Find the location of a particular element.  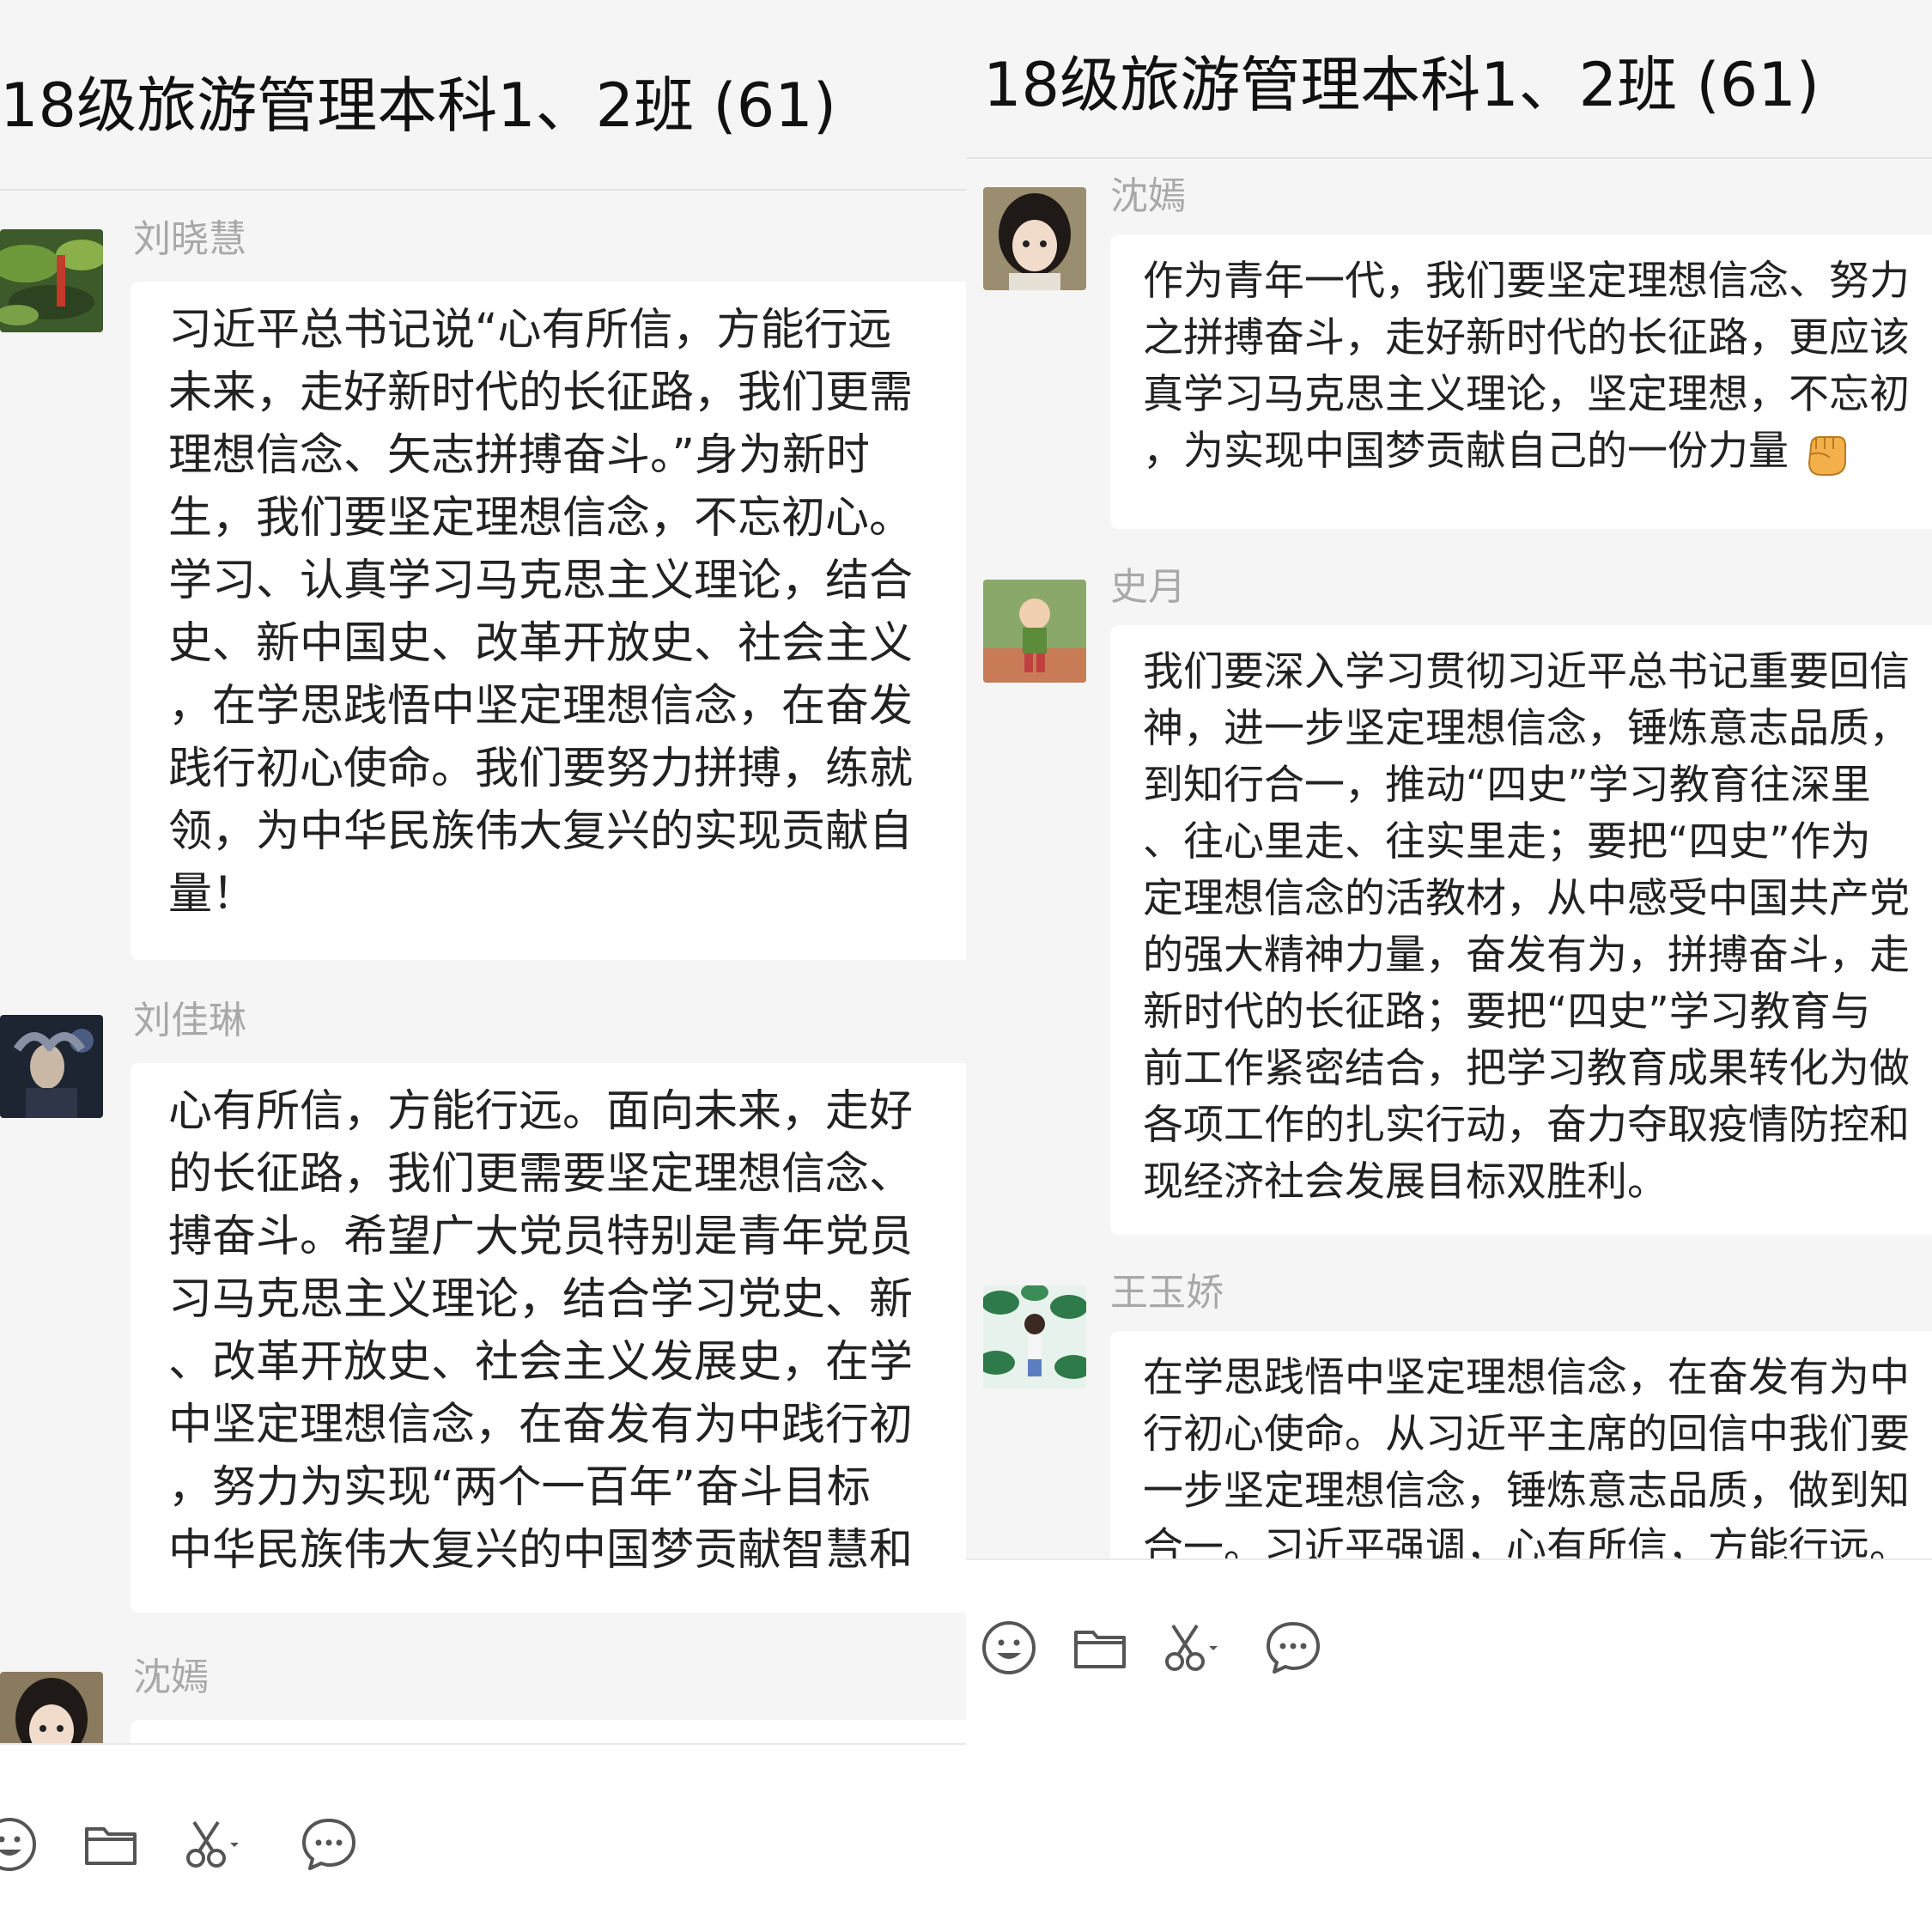

sender-name: 王玉娇 is located at coordinates (1167, 1293).